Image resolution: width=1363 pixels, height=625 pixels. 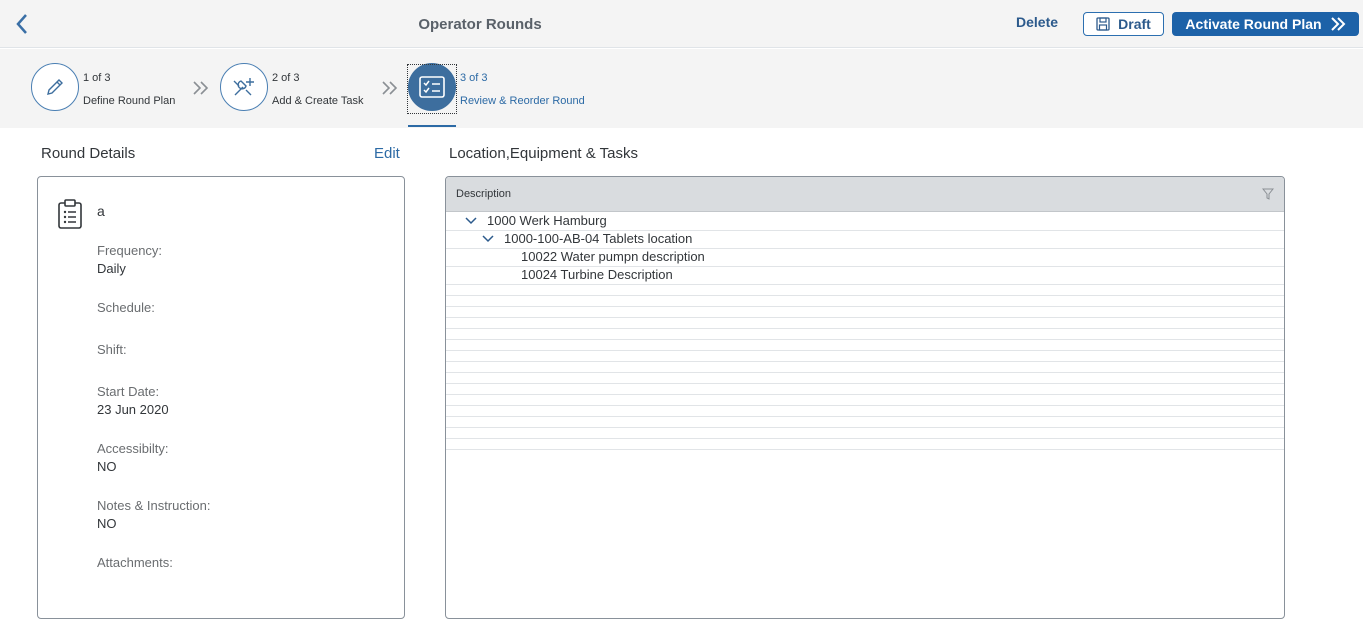 What do you see at coordinates (101, 211) in the screenshot?
I see `round-name: a` at bounding box center [101, 211].